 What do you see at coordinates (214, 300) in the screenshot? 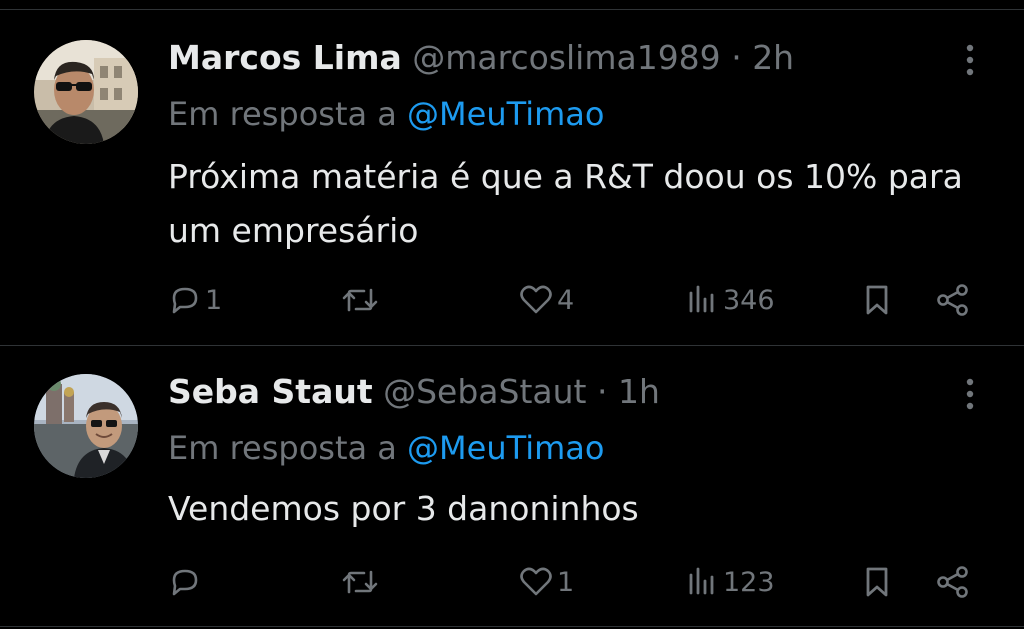
I see `reply-count: 1` at bounding box center [214, 300].